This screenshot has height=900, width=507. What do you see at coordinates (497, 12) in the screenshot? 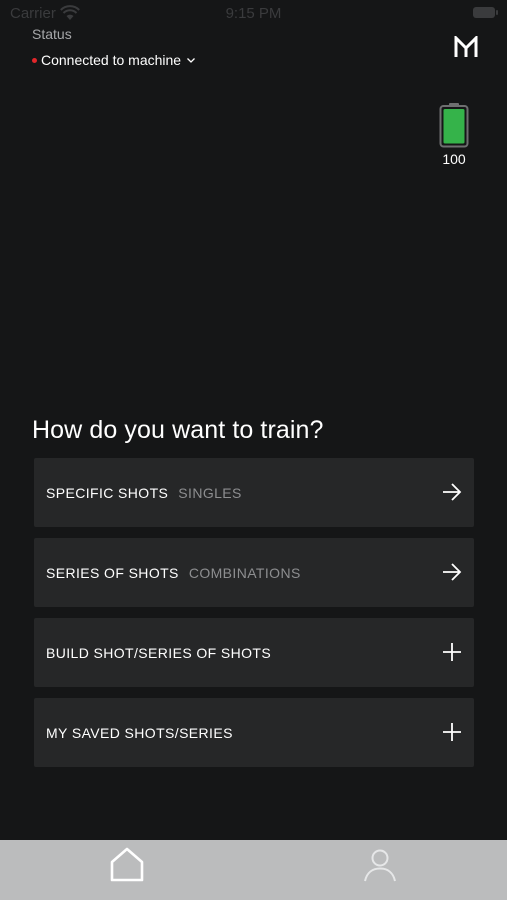
I see `phone-battery-tip` at bounding box center [497, 12].